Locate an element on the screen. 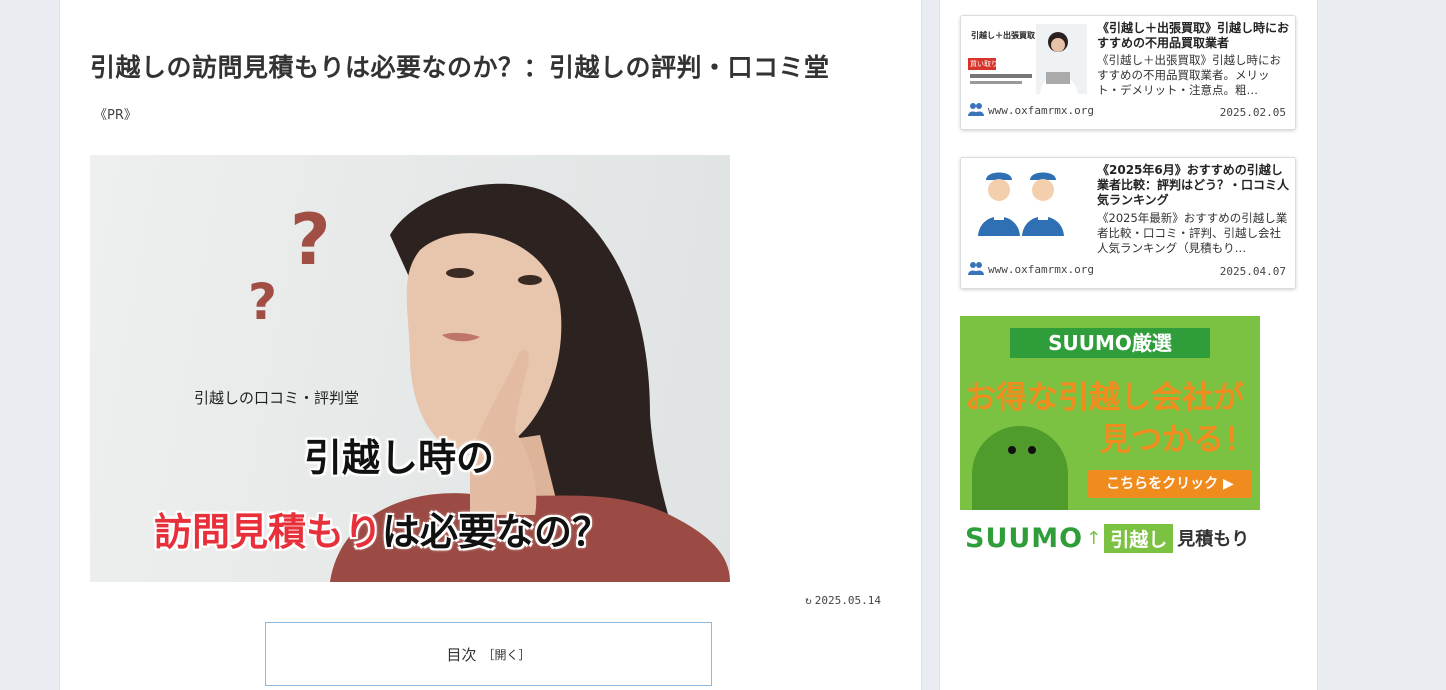 This screenshot has height=690, width=1446. ad-cta-button: こちらをクリック ▶ is located at coordinates (1170, 484).